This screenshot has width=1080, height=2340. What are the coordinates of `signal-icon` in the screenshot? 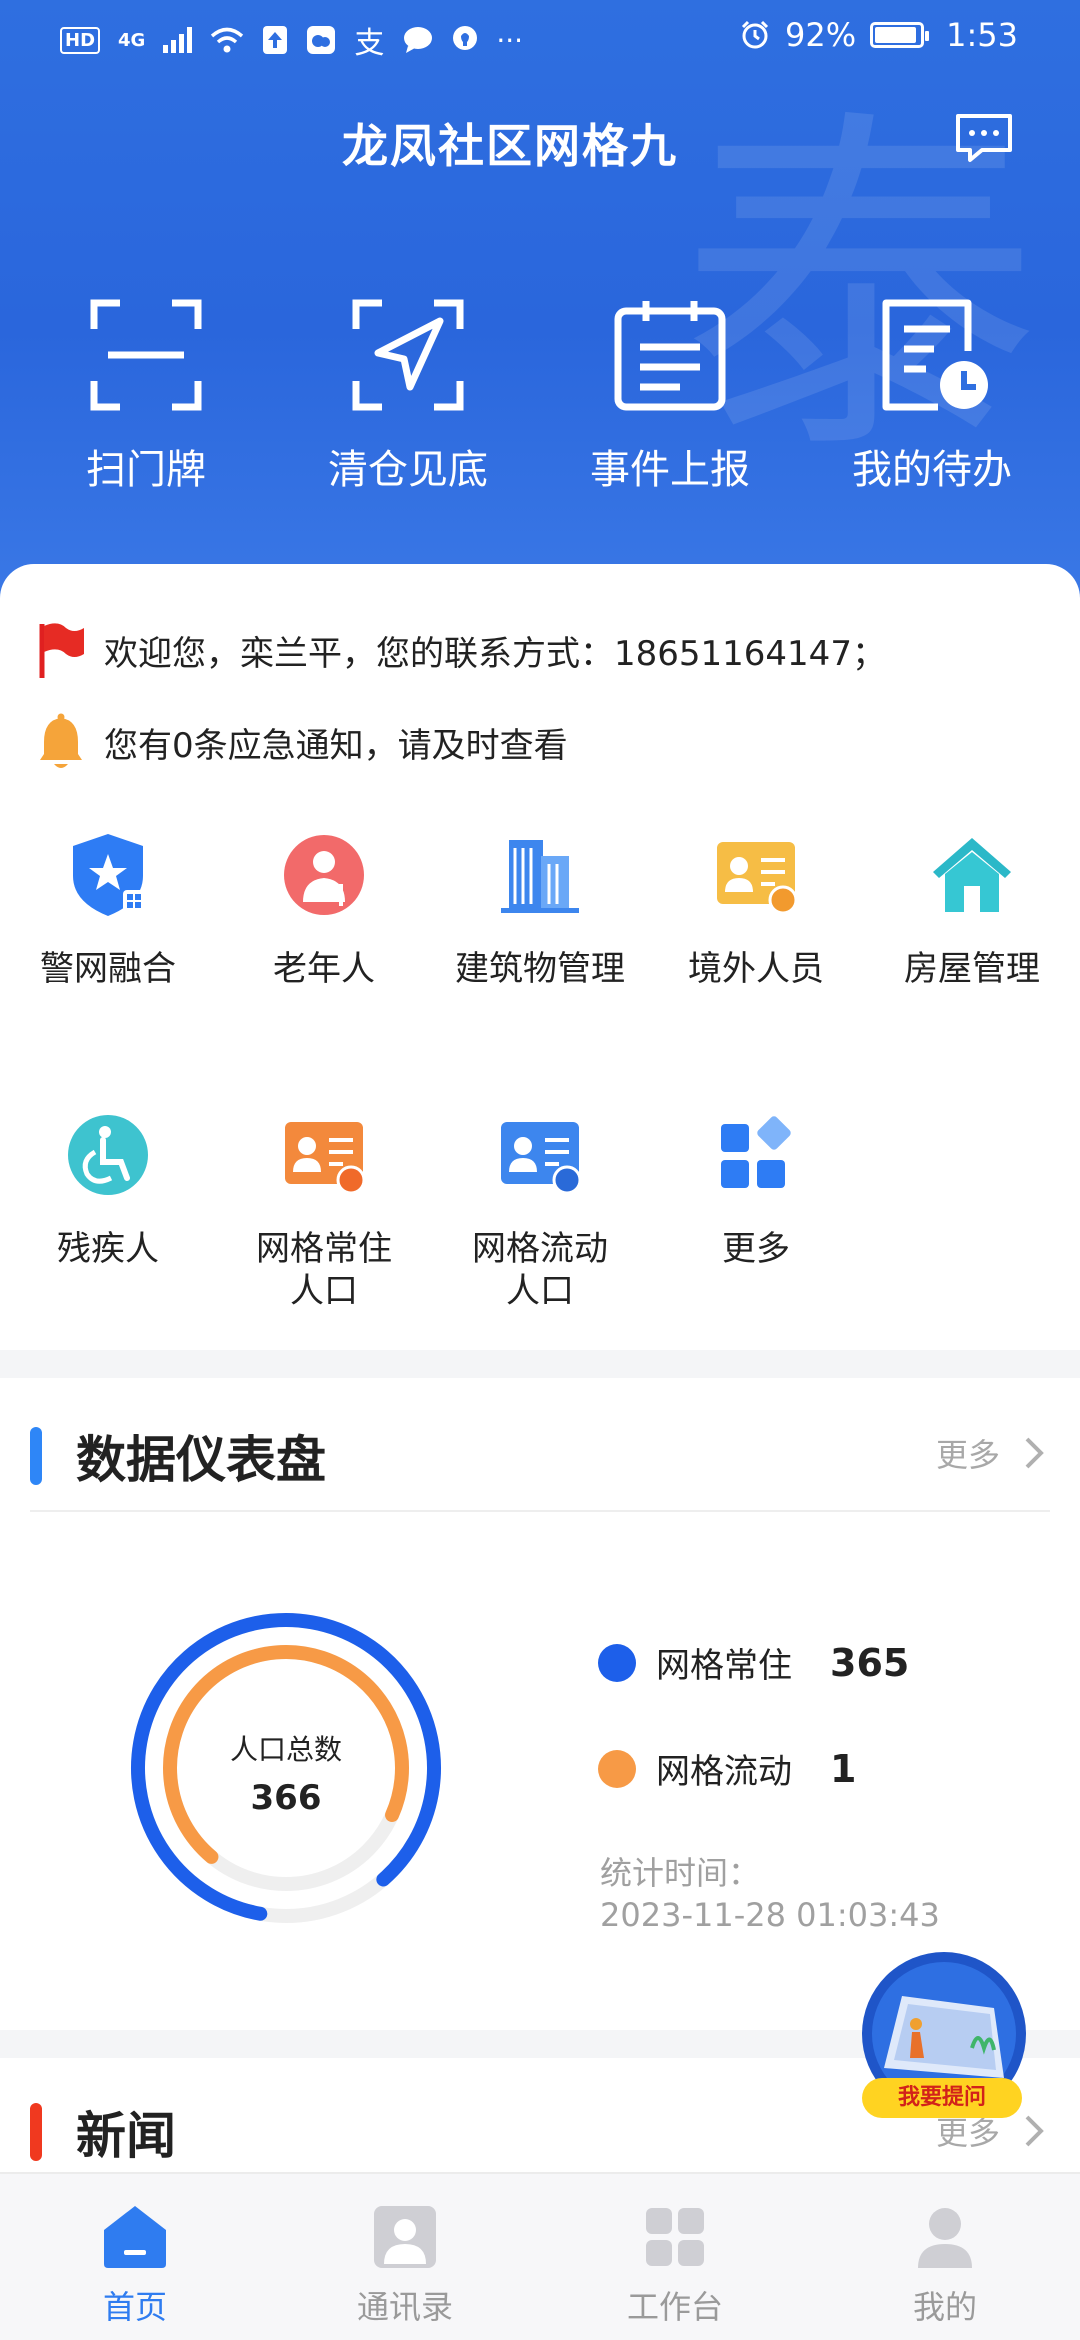 It's located at (178, 40).